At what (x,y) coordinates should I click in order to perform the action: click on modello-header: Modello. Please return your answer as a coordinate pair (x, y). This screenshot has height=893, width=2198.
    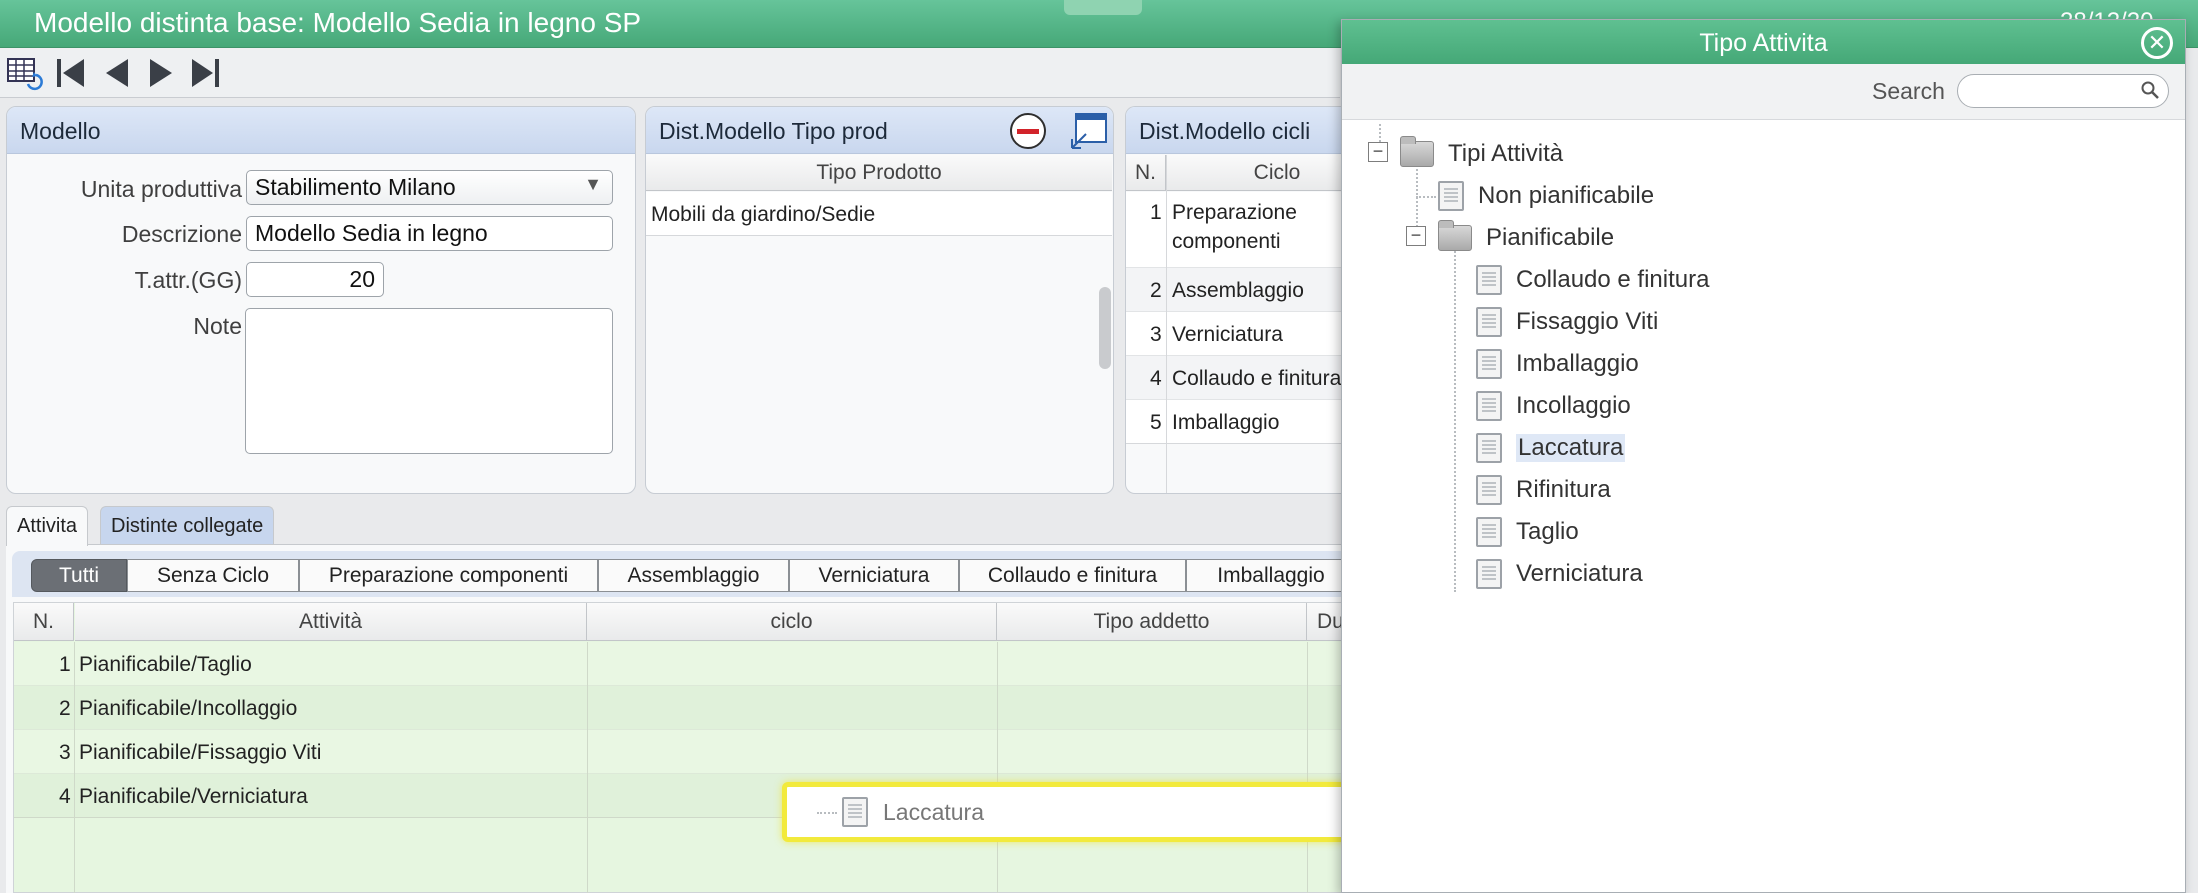
    Looking at the image, I should click on (321, 130).